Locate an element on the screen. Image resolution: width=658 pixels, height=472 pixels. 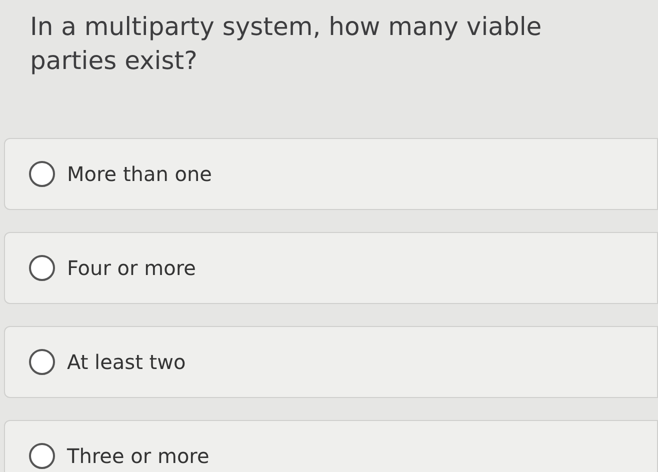
option-label: Three or more is located at coordinates (138, 456).